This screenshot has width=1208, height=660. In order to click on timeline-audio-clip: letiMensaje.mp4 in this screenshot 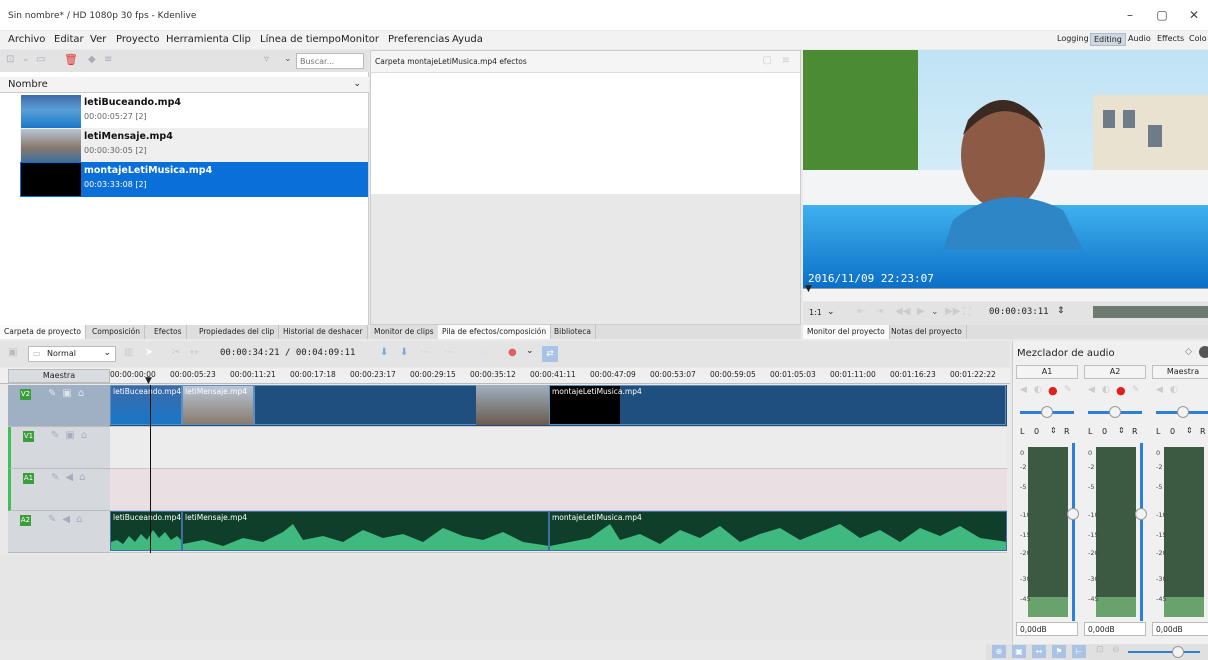, I will do `click(365, 531)`.